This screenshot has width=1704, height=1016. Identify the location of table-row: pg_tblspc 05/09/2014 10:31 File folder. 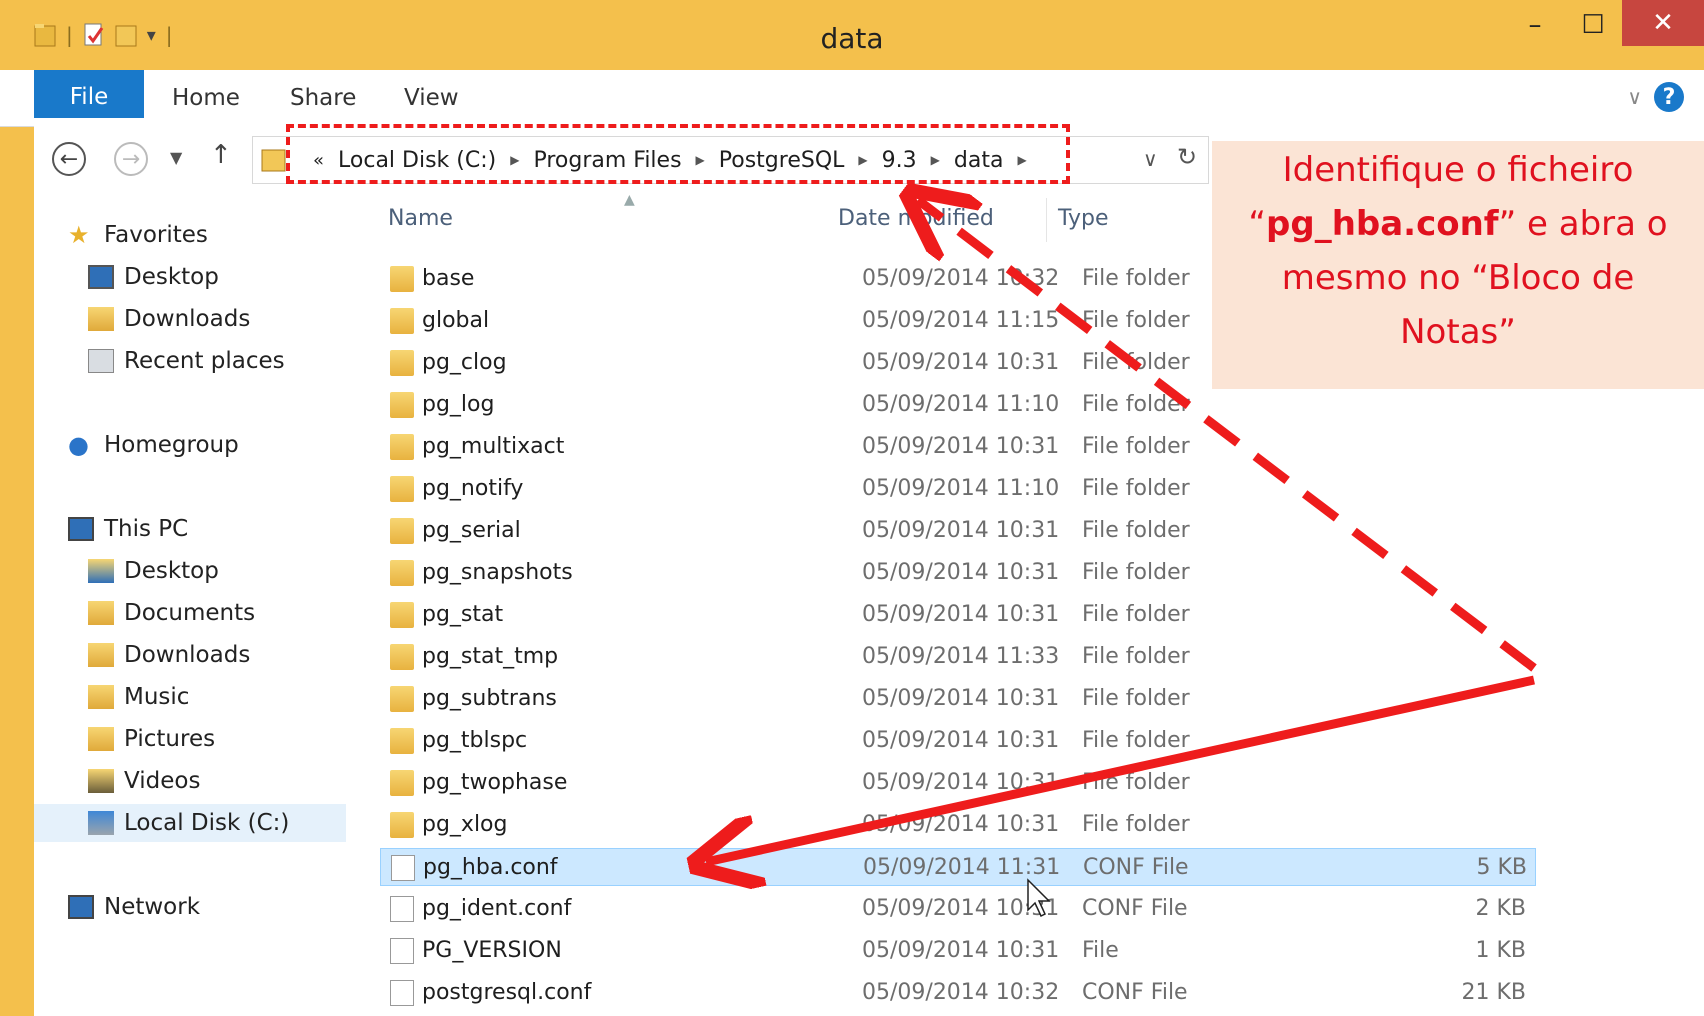
(958, 741).